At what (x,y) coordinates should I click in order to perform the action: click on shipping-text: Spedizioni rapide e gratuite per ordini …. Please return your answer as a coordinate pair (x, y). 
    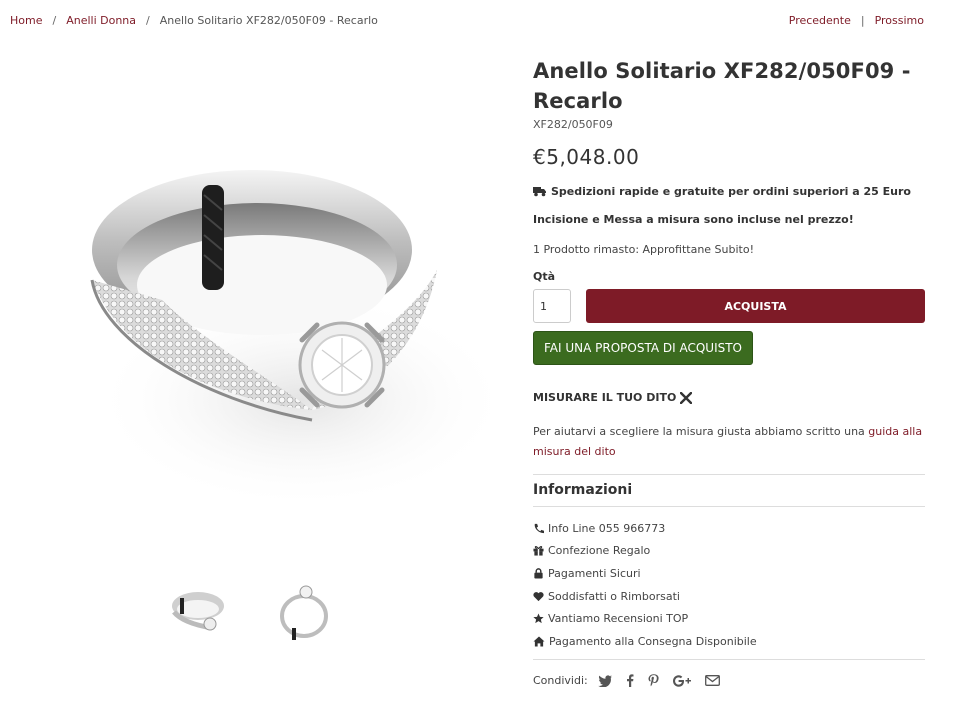
    Looking at the image, I should click on (731, 191).